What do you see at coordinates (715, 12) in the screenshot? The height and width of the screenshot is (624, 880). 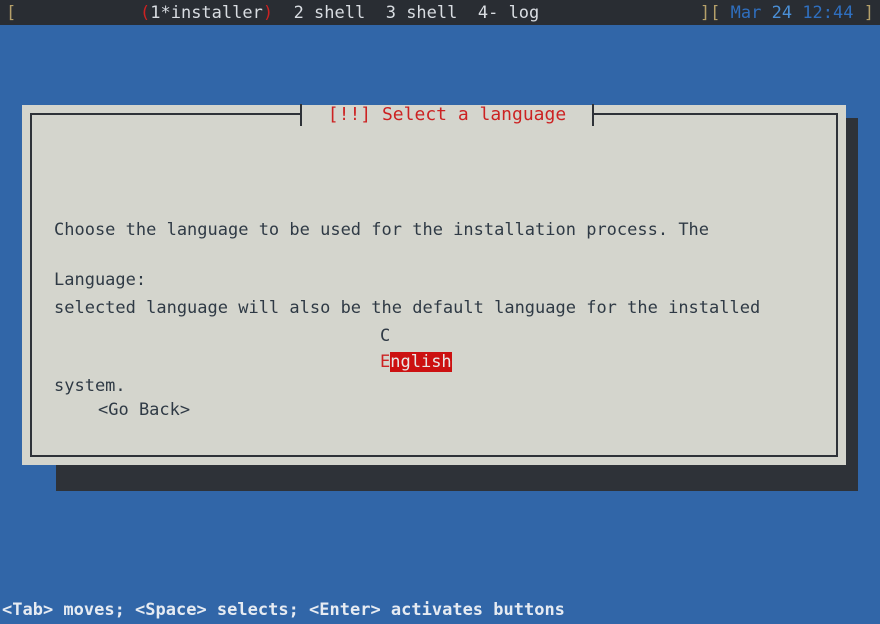 I see `status-right-open-bracket: [` at bounding box center [715, 12].